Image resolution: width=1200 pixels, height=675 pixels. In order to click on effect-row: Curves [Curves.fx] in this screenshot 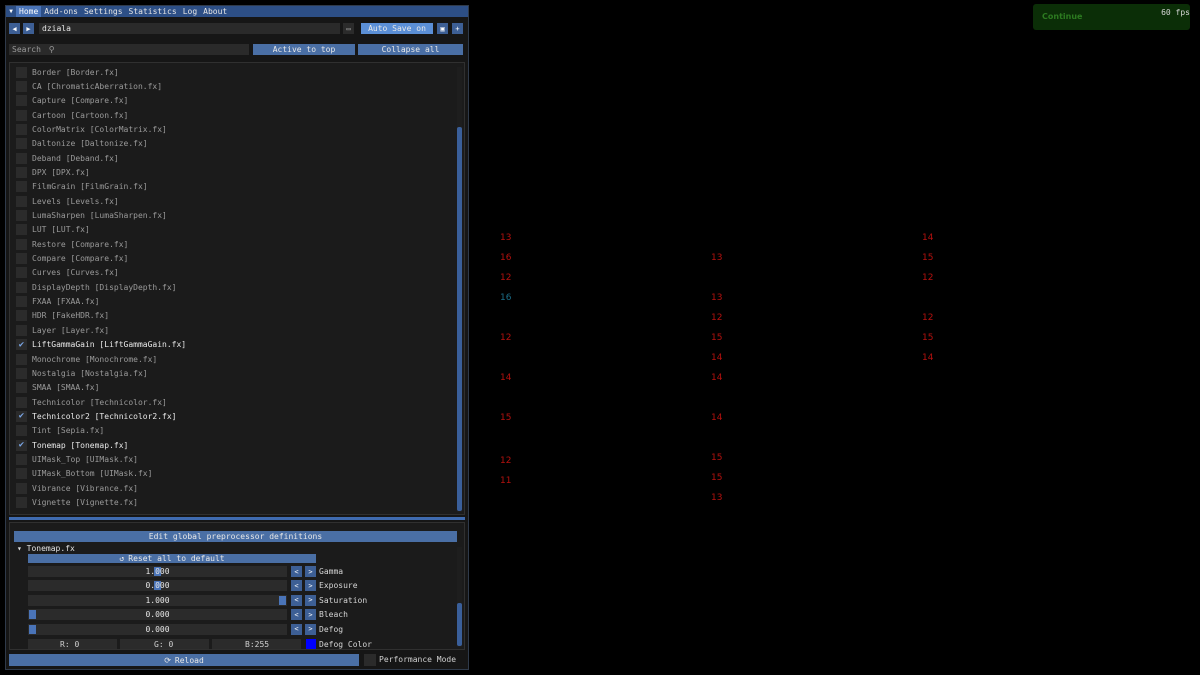, I will do `click(67, 273)`.